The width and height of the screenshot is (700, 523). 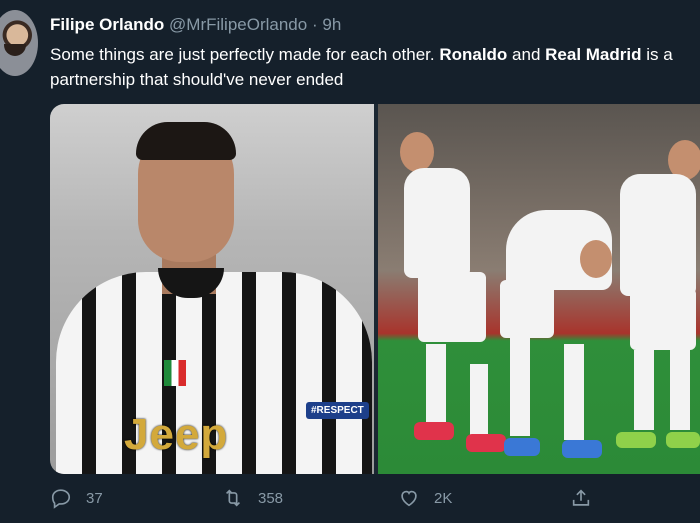 What do you see at coordinates (593, 54) in the screenshot?
I see `tweet-text-bold: Real Madrid` at bounding box center [593, 54].